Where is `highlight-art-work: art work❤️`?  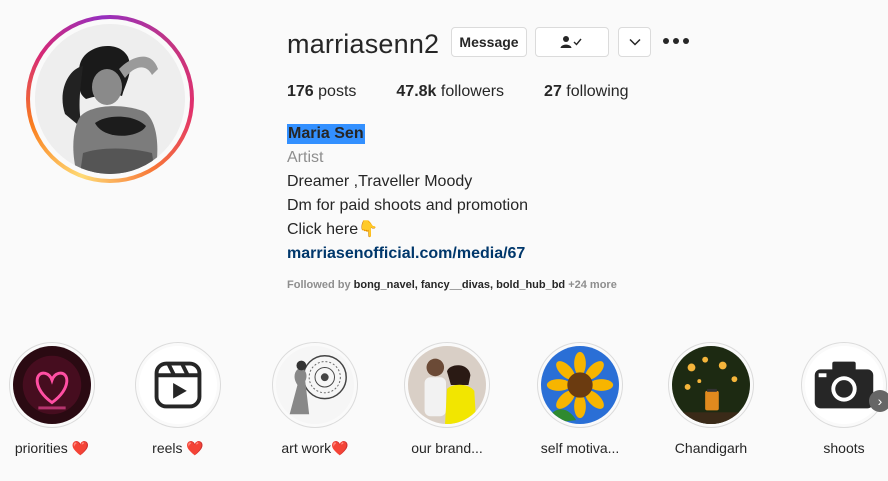 highlight-art-work: art work❤️ is located at coordinates (315, 399).